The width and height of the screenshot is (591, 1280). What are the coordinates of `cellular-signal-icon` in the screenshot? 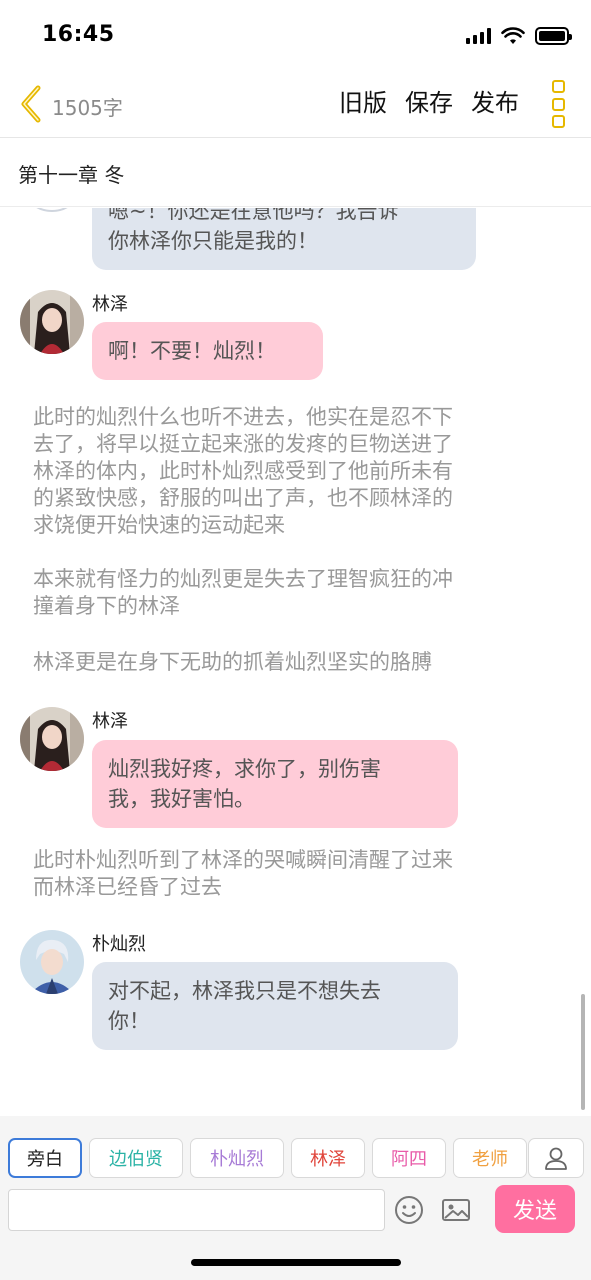 It's located at (478, 36).